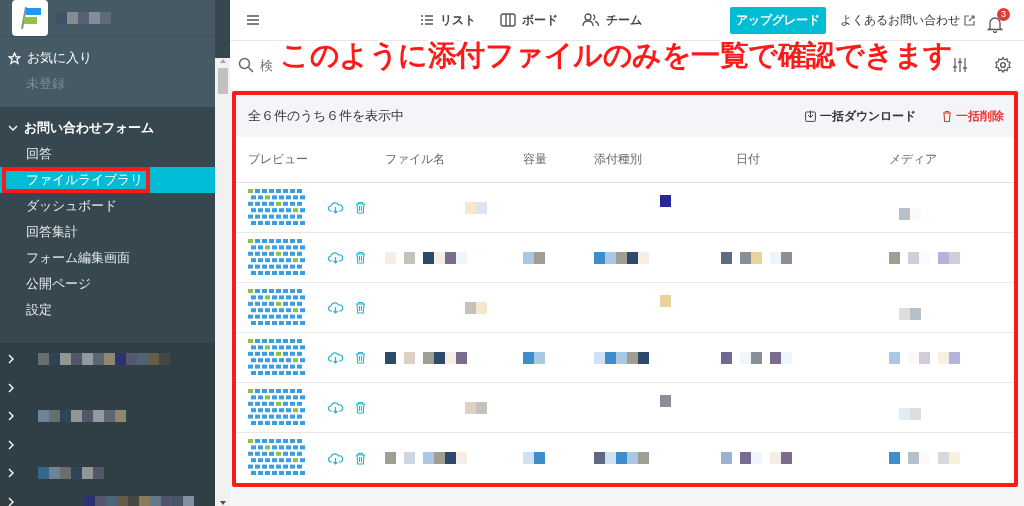  I want to click on sidebar-item: 回答集計, so click(107, 232).